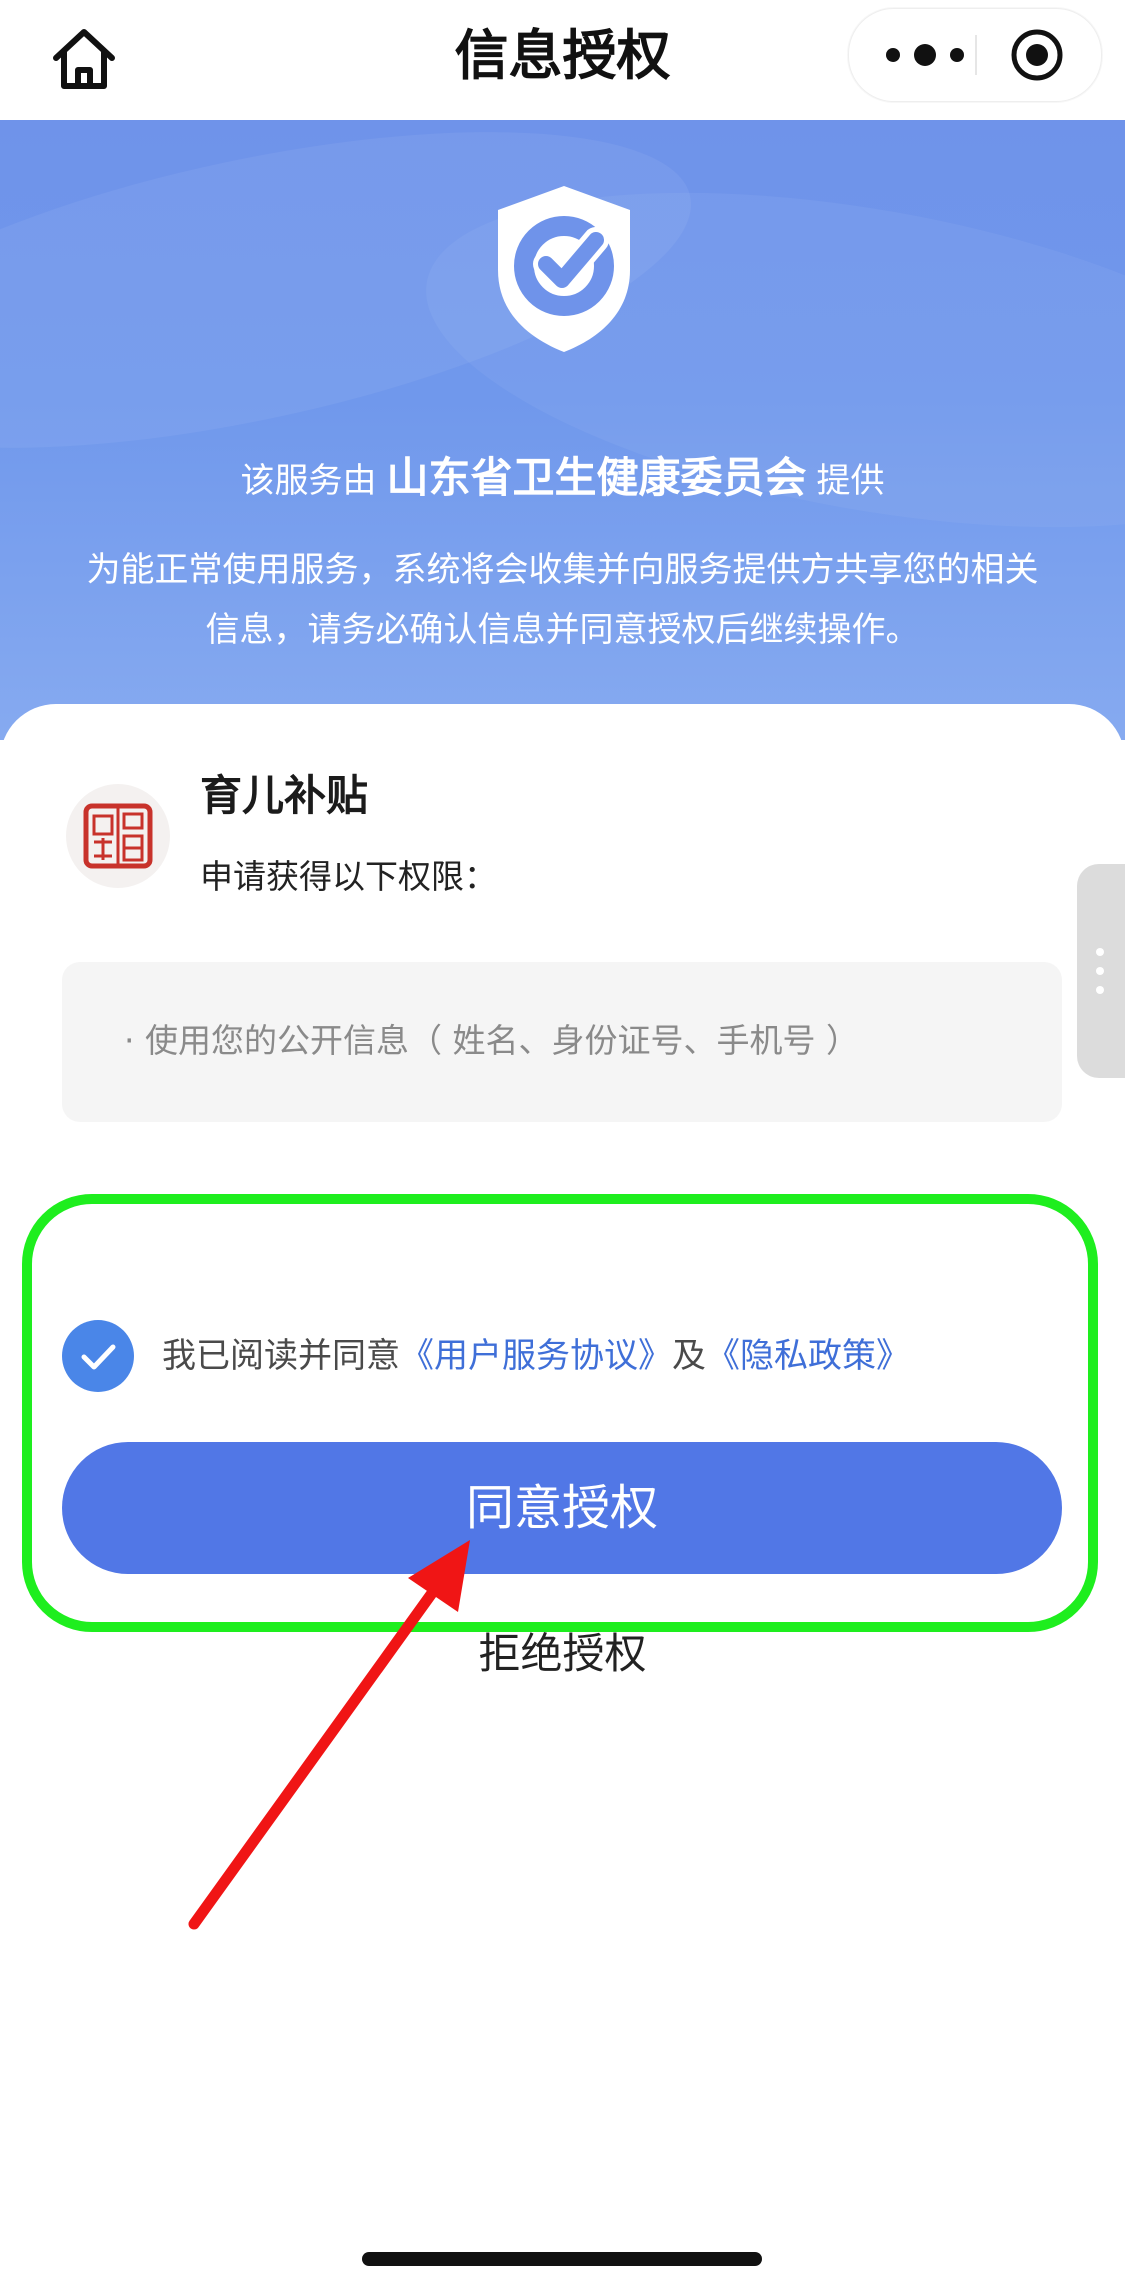 Image resolution: width=1125 pixels, height=2292 pixels. Describe the element at coordinates (925, 55) in the screenshot. I see `more-dots-icon` at that location.